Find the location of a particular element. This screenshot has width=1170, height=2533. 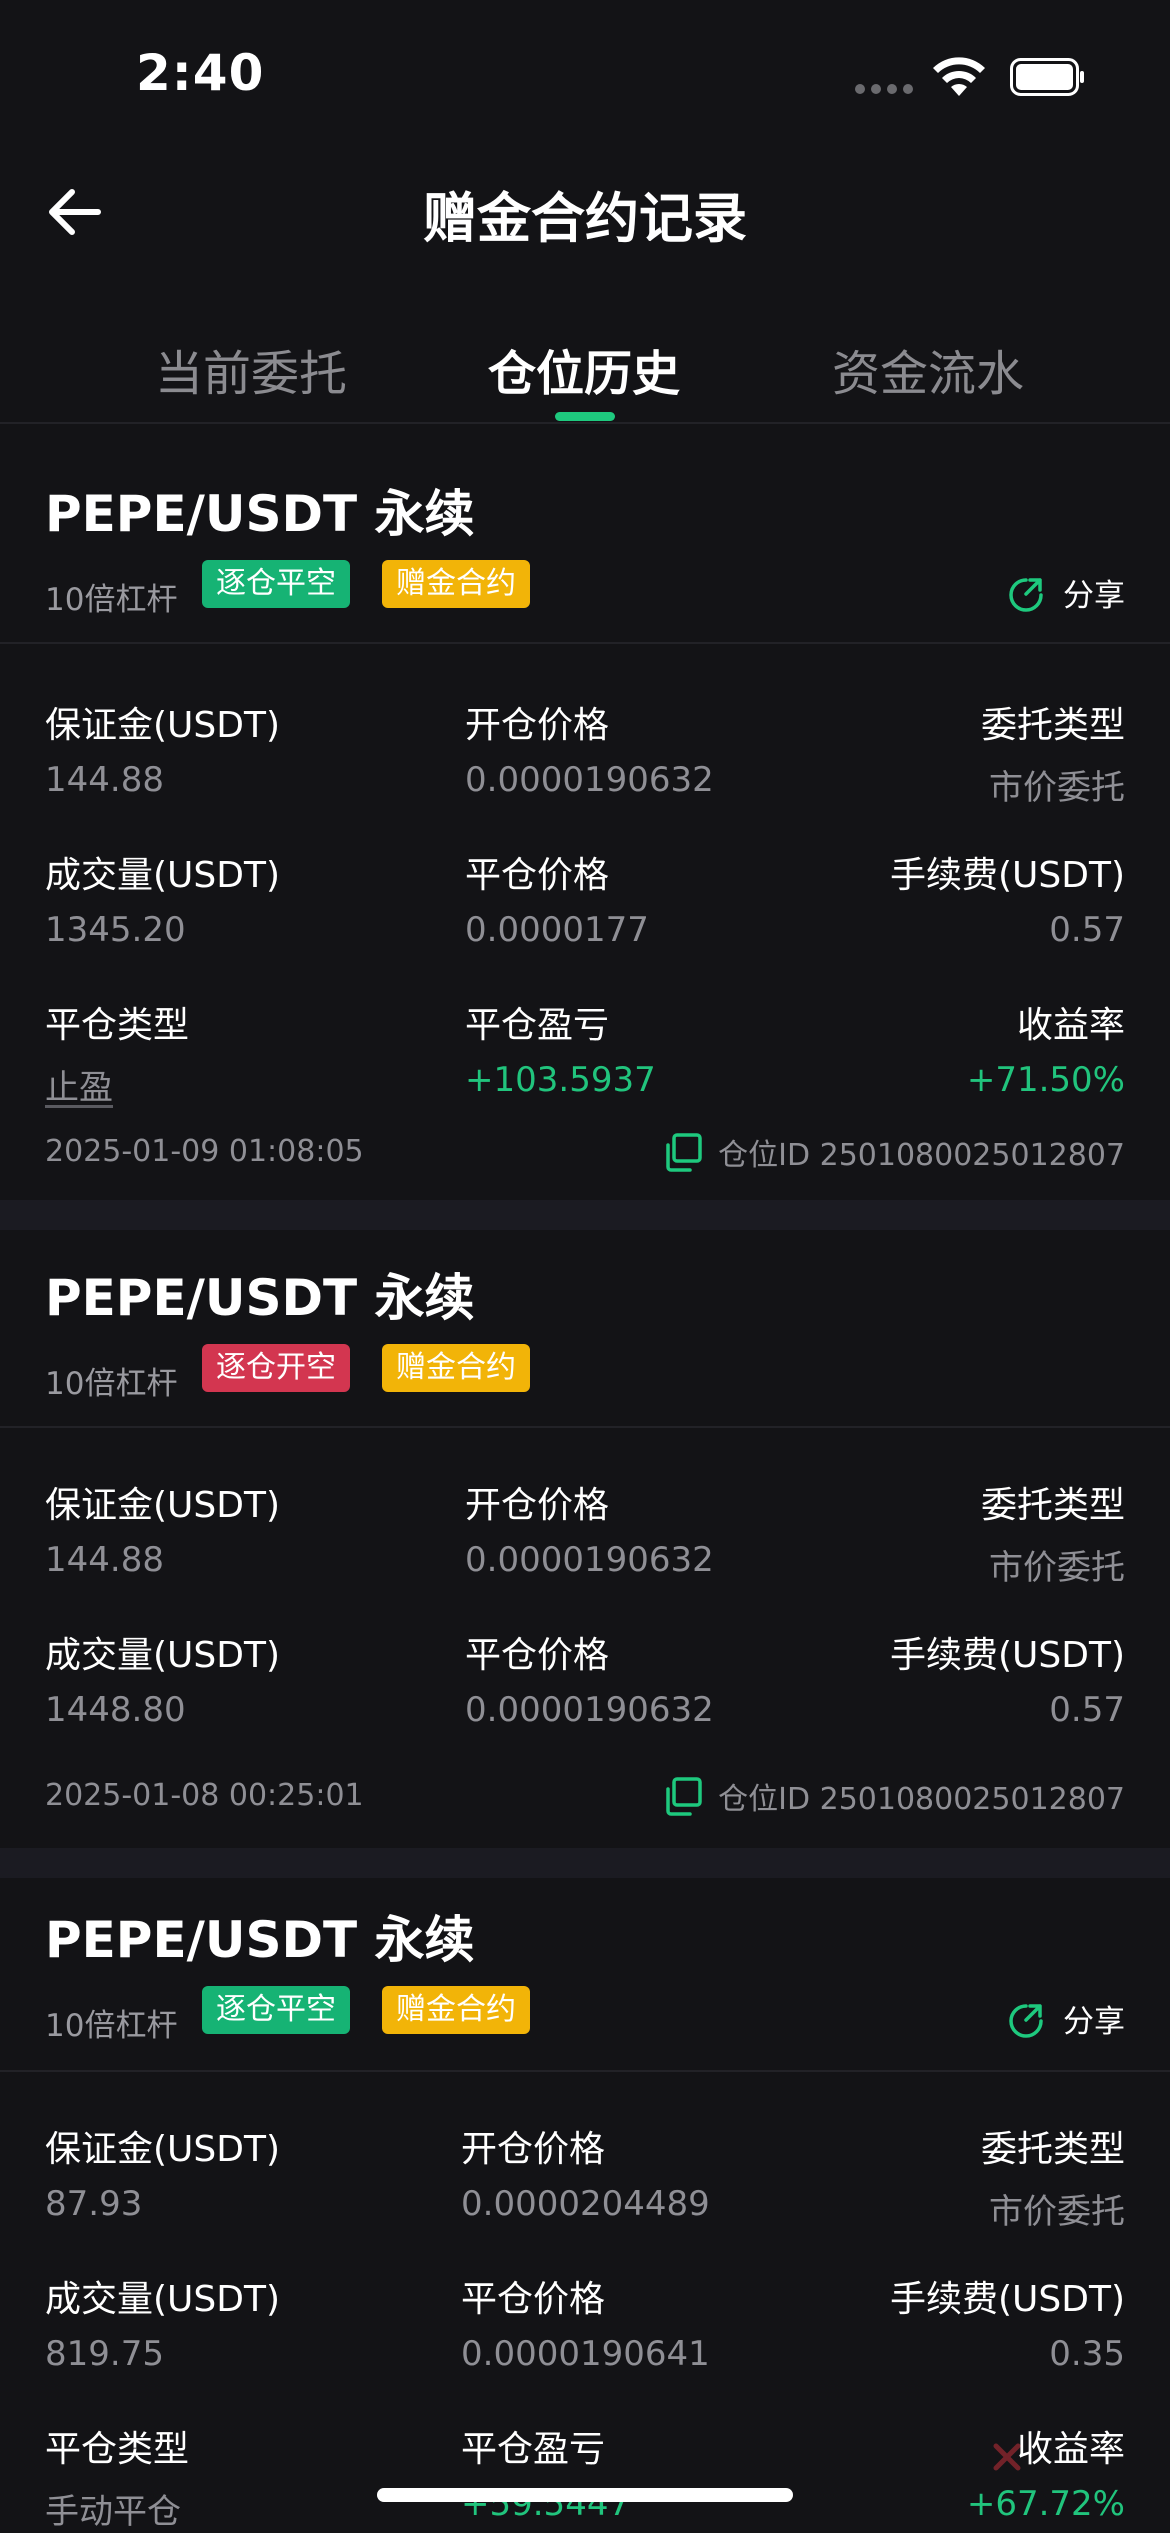

wifi-icon is located at coordinates (959, 76).